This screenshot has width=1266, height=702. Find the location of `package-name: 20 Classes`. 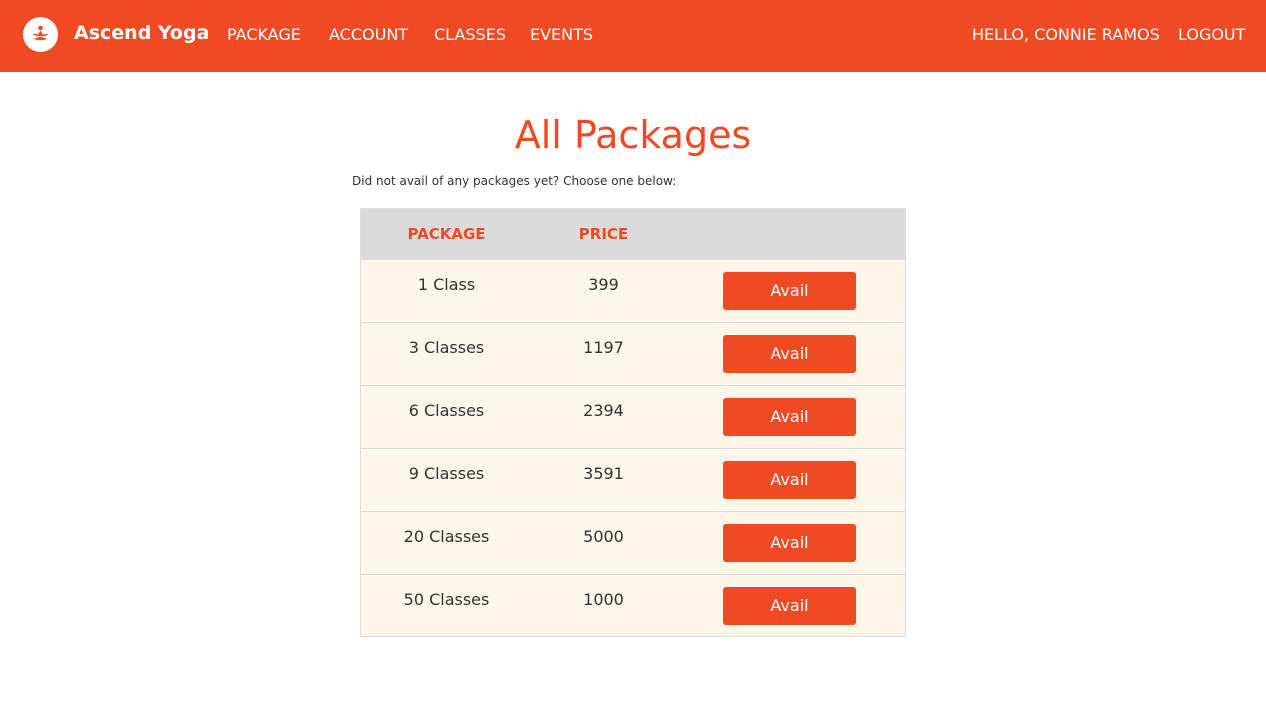

package-name: 20 Classes is located at coordinates (446, 536).